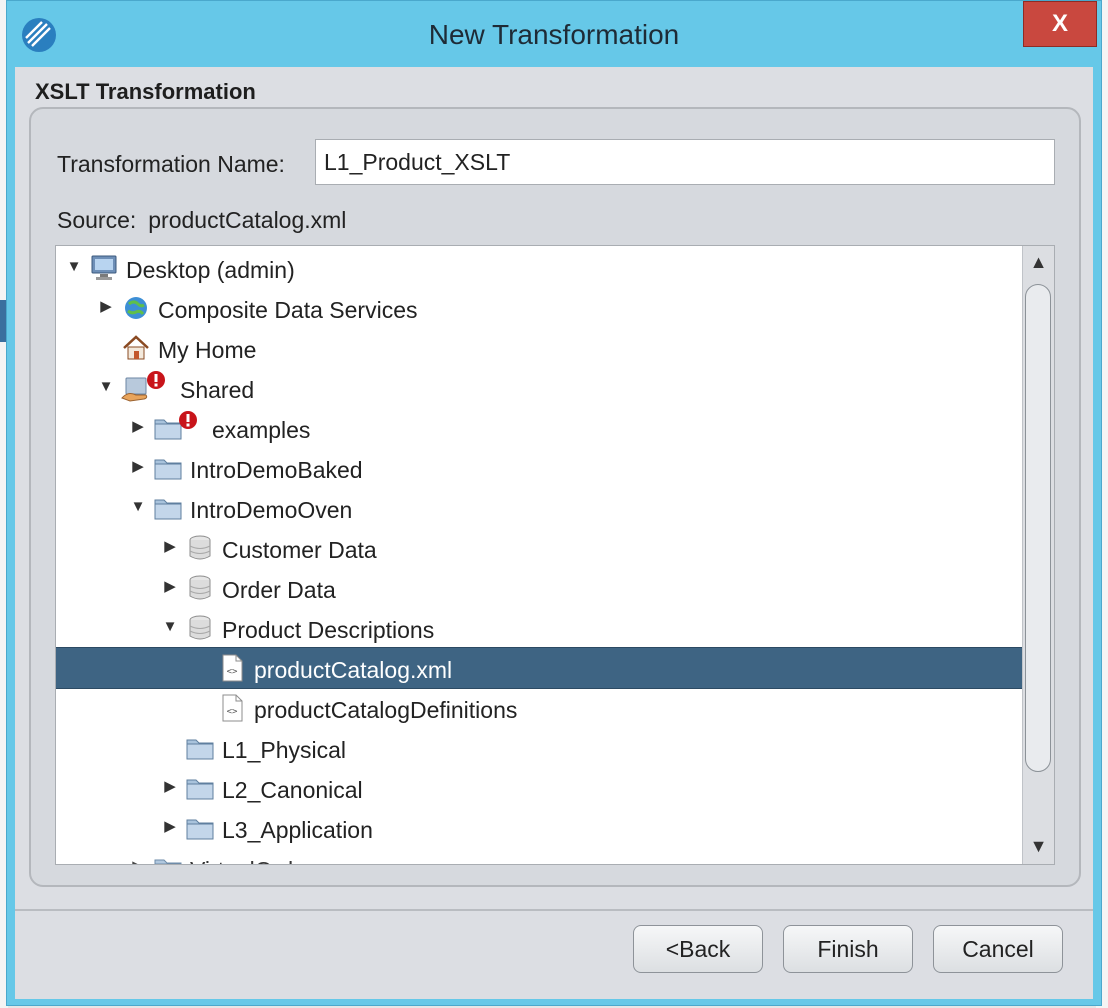 Image resolution: width=1108 pixels, height=1008 pixels. Describe the element at coordinates (297, 830) in the screenshot. I see `tree-node-label: L3_Application` at that location.